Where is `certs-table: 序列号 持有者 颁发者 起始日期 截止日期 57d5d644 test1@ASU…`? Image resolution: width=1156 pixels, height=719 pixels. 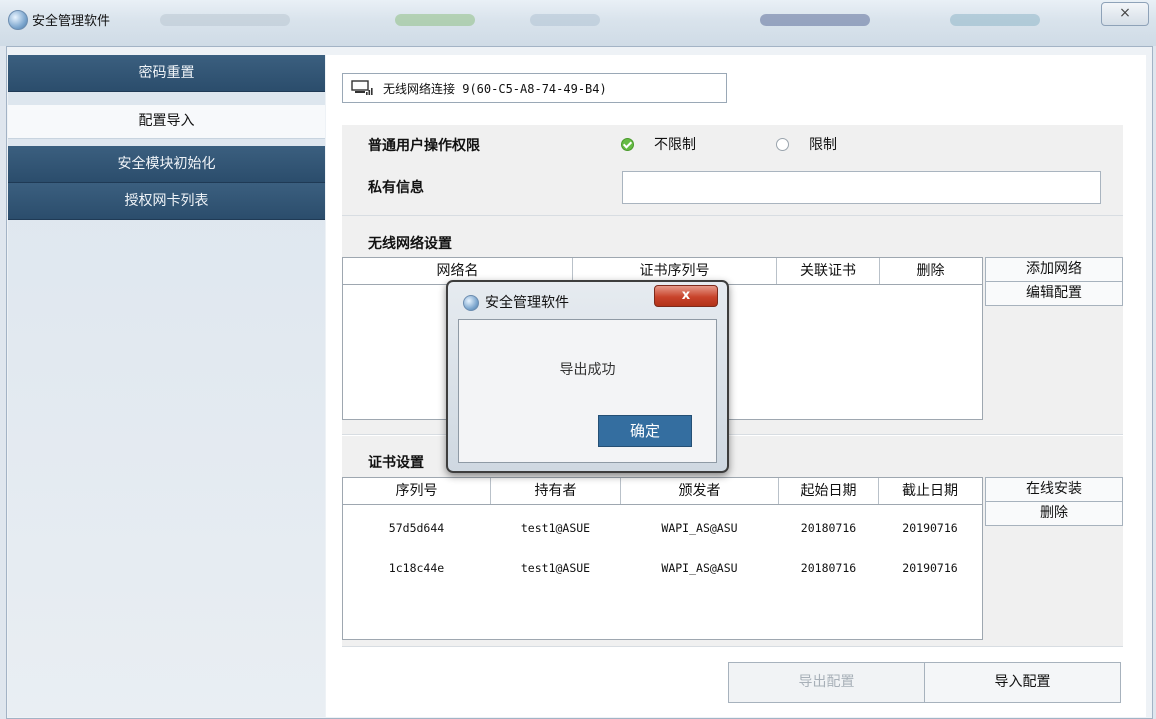 certs-table: 序列号 持有者 颁发者 起始日期 截止日期 57d5d644 test1@ASU… is located at coordinates (662, 558).